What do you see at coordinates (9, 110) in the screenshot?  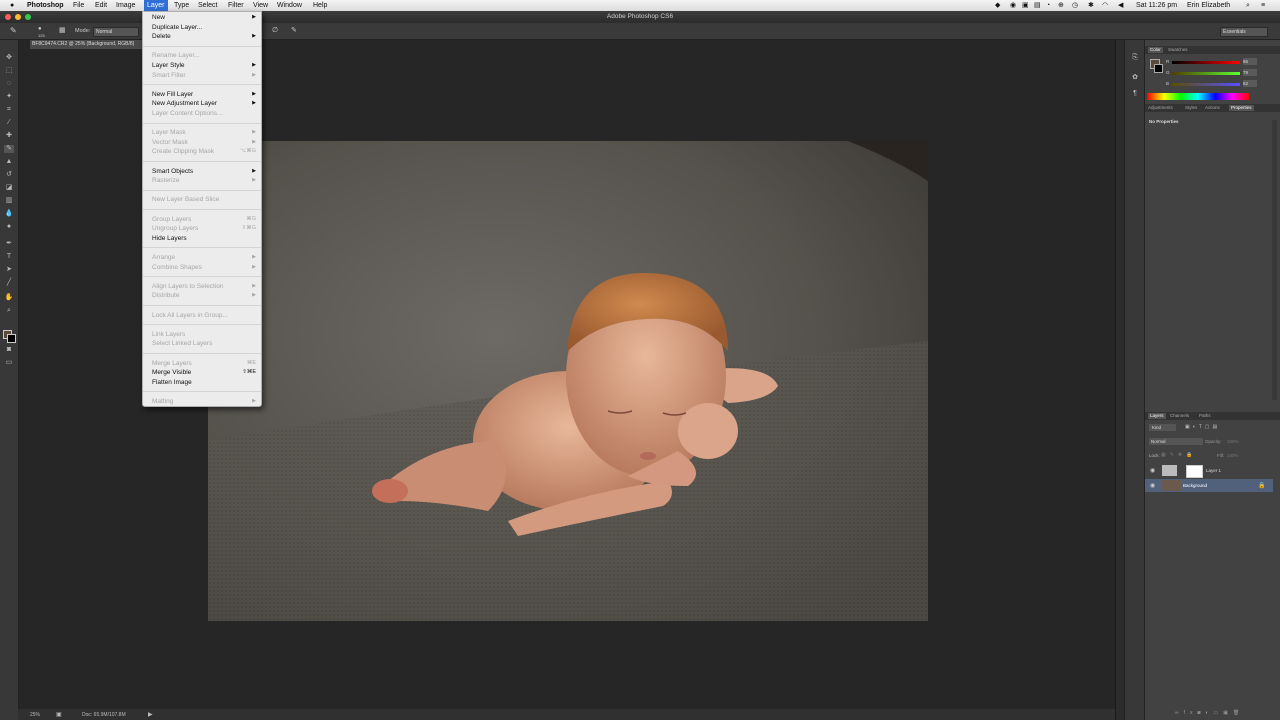 I see `crop-tool-icon: ⌗` at bounding box center [9, 110].